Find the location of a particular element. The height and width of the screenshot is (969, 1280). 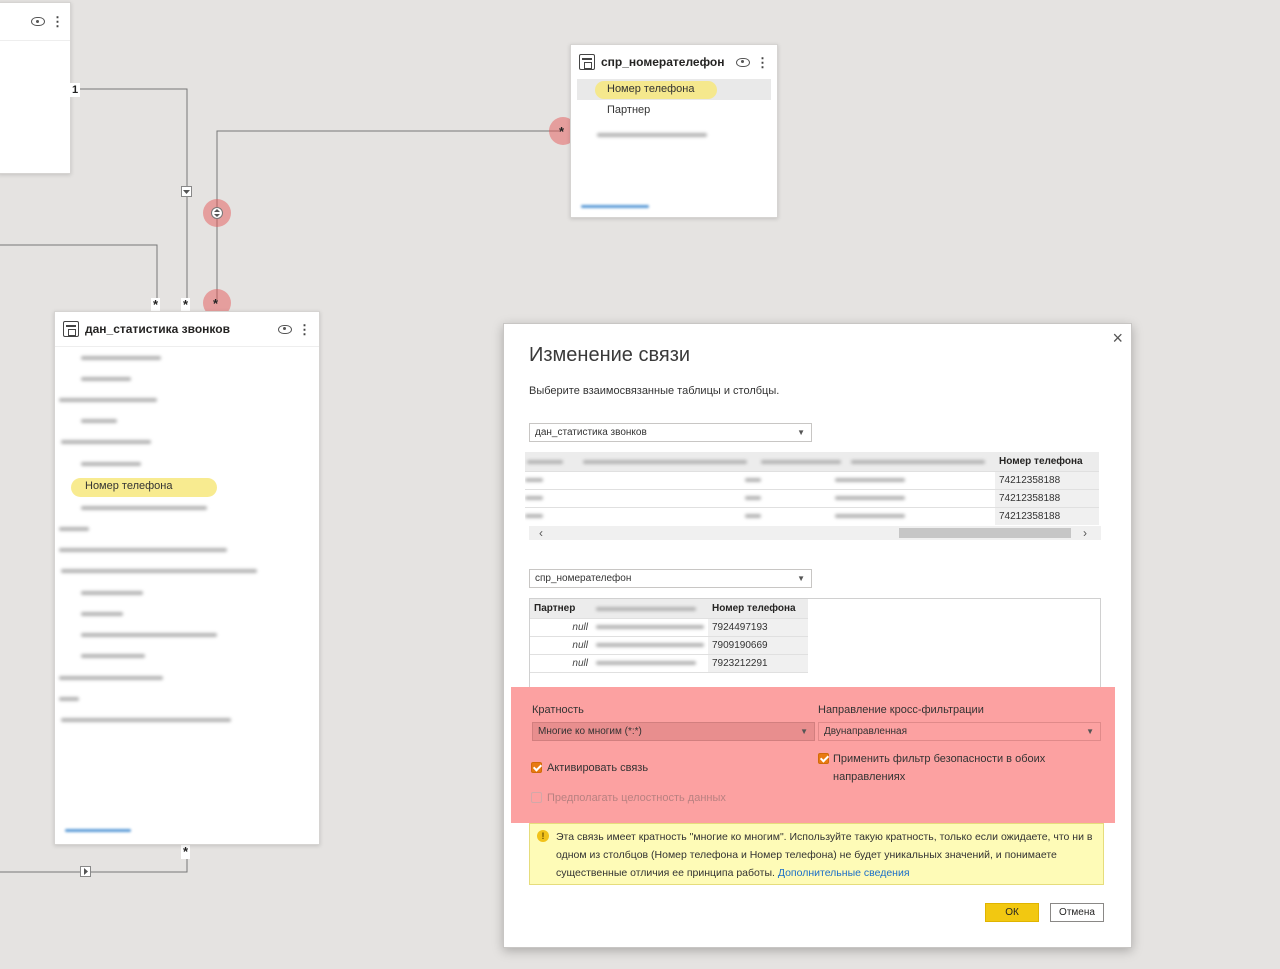

apply-security-filter-label-cont: направлениях is located at coordinates (869, 777).